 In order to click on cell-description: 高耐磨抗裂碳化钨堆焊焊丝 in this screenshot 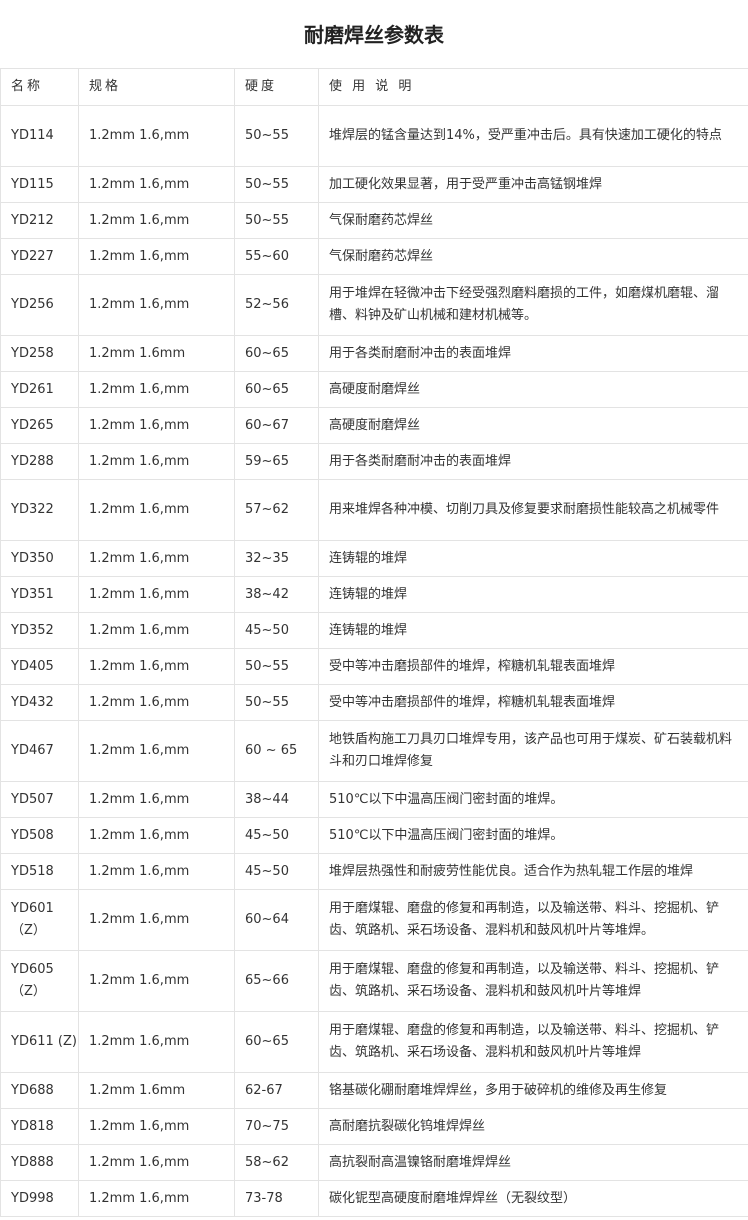, I will do `click(533, 1126)`.